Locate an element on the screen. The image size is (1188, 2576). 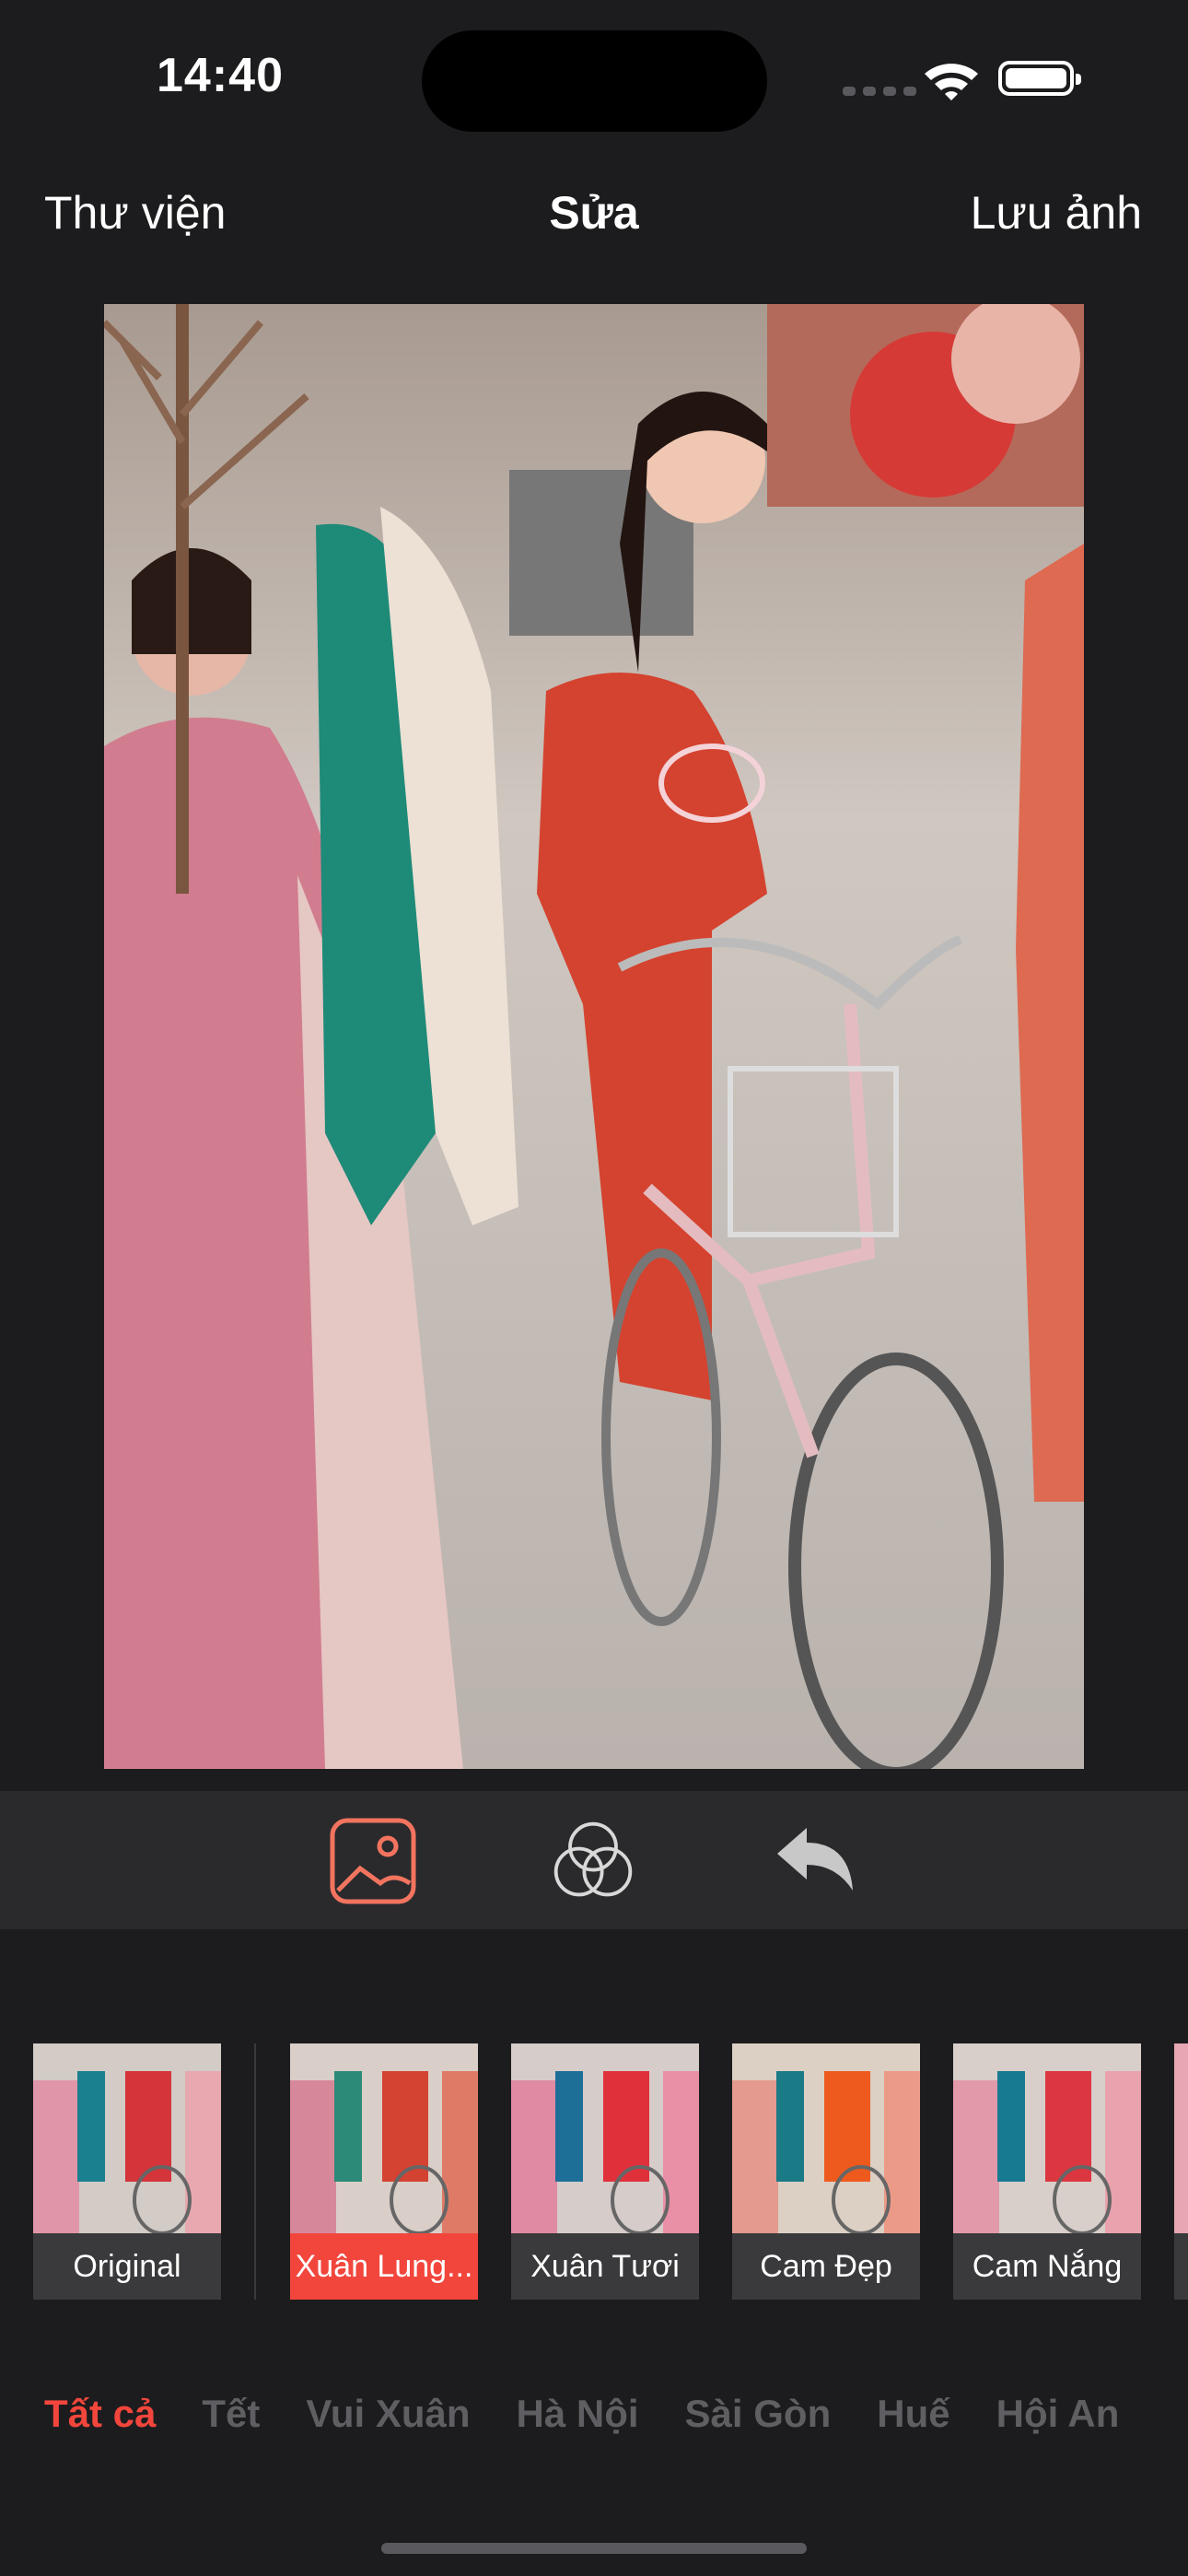
status-time: 14:40 is located at coordinates (220, 75).